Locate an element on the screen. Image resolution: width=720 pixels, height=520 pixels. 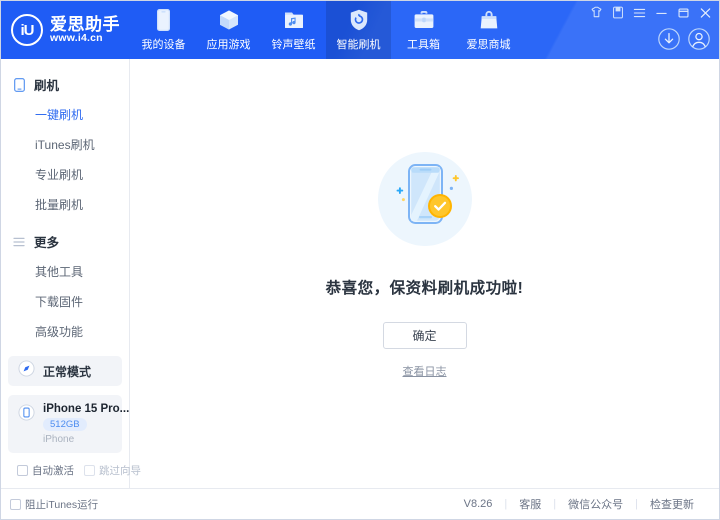
music-folder-icon is located at coordinates (294, 20).